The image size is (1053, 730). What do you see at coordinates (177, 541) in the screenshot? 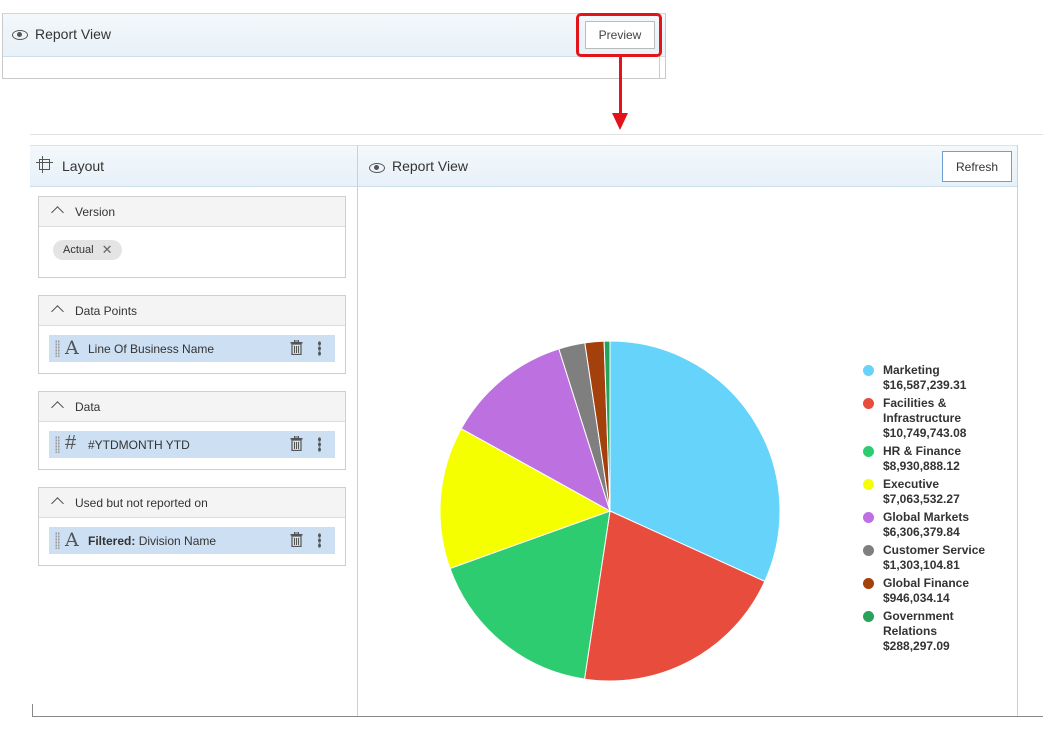
I see `field-item-text: Division Name` at bounding box center [177, 541].